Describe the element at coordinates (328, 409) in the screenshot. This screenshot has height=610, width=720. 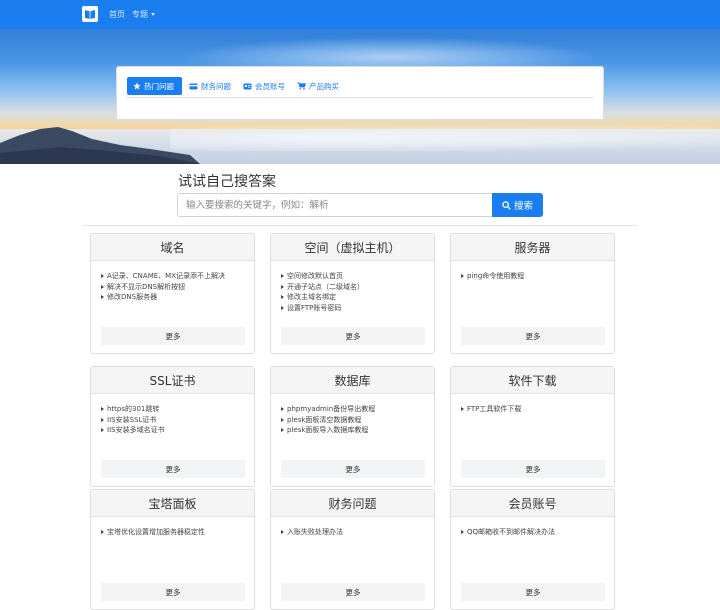
I see `list-item: phpmyadmin备份导出教程` at that location.